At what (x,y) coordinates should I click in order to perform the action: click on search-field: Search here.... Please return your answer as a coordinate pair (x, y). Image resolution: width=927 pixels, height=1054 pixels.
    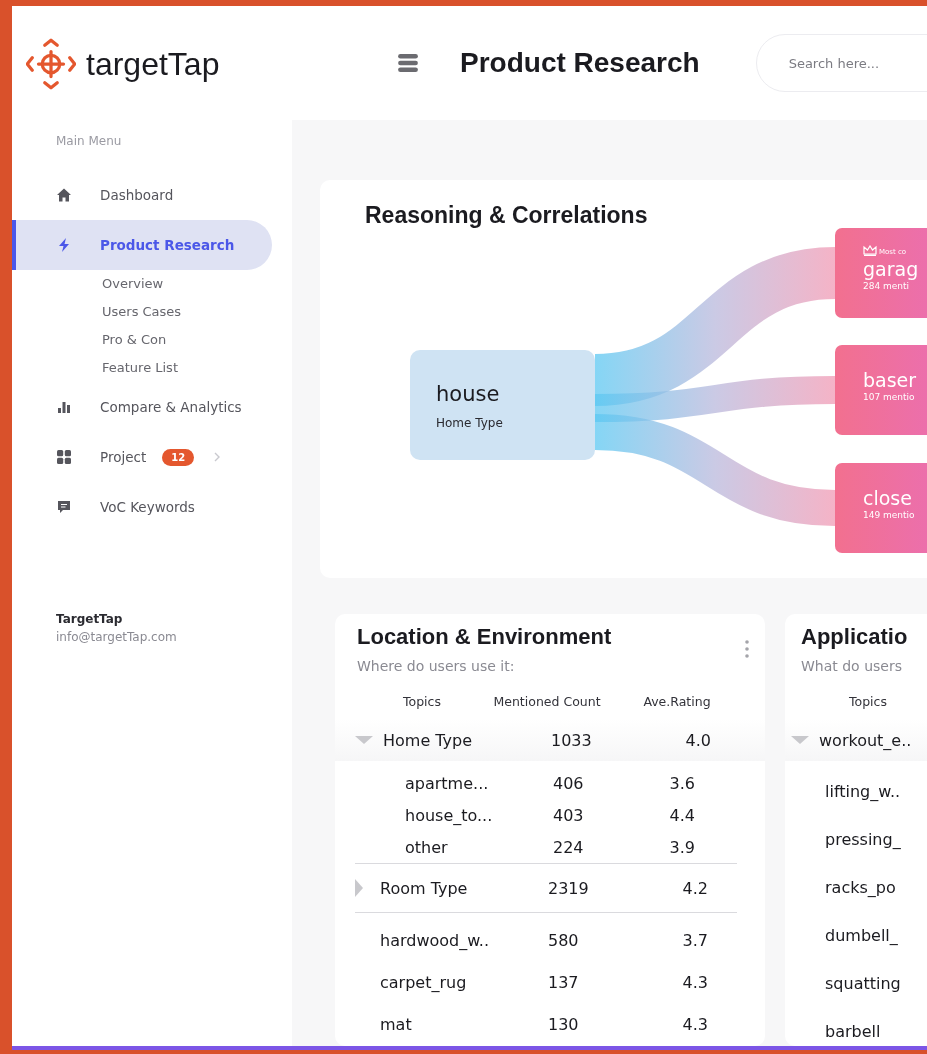
    Looking at the image, I should click on (841, 63).